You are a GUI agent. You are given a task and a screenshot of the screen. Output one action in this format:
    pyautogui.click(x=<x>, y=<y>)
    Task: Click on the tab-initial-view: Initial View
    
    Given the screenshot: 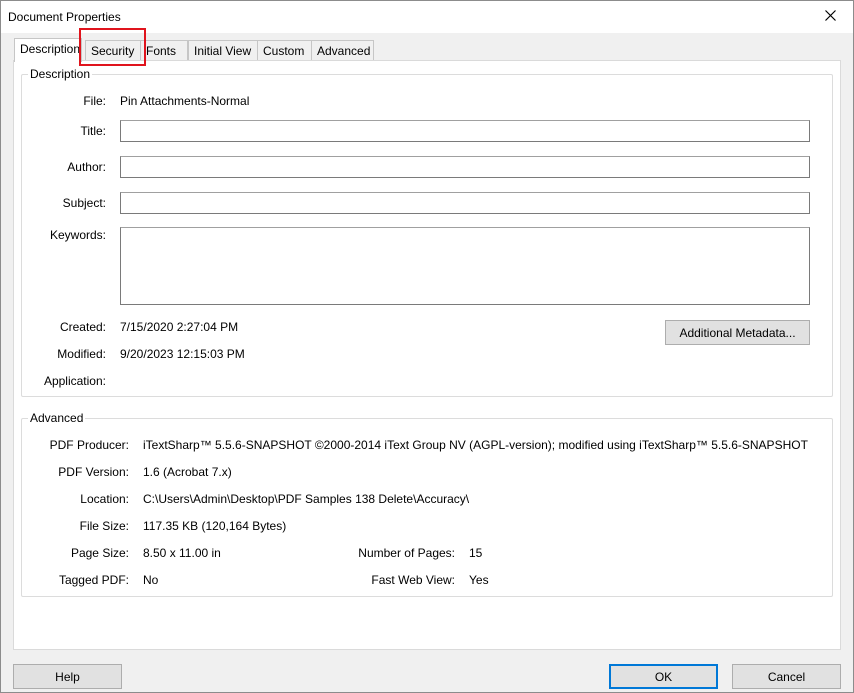 What is the action you would take?
    pyautogui.click(x=223, y=51)
    